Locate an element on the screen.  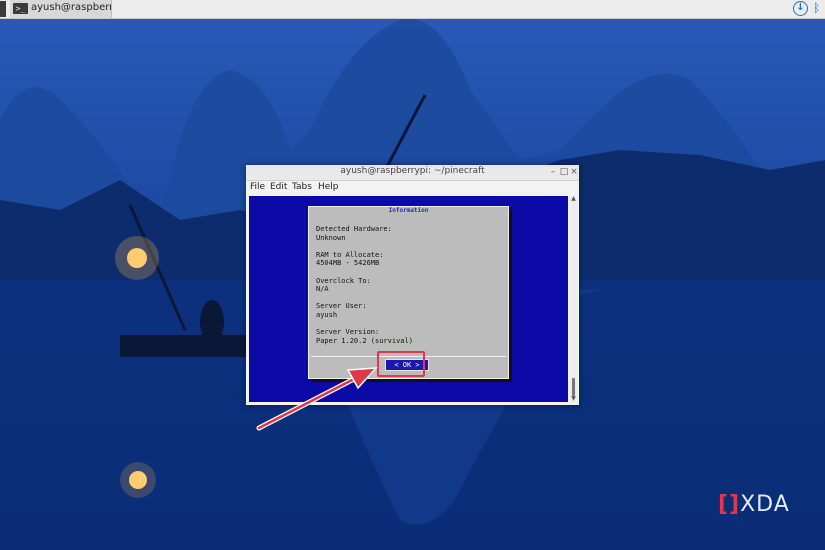
dialog-line: RAM to Allocate: is located at coordinates (350, 254).